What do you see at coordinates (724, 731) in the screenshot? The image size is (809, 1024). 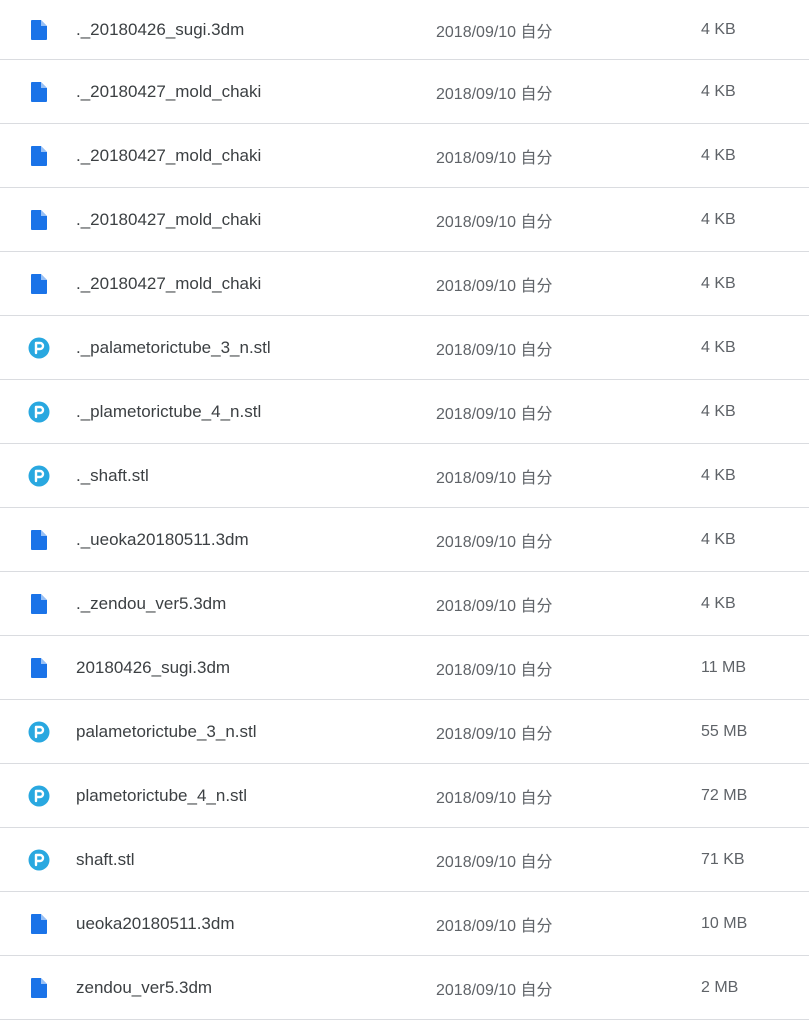 I see `file-size: 55 MB` at bounding box center [724, 731].